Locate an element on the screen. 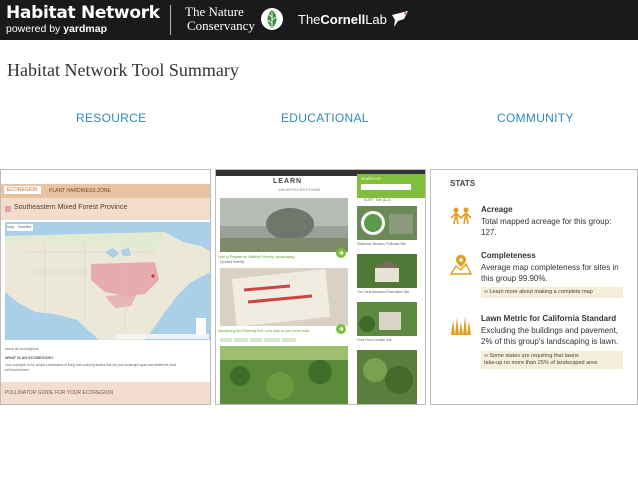 This screenshot has width=638, height=478. section-label-resource: RESOURCE is located at coordinates (111, 118).